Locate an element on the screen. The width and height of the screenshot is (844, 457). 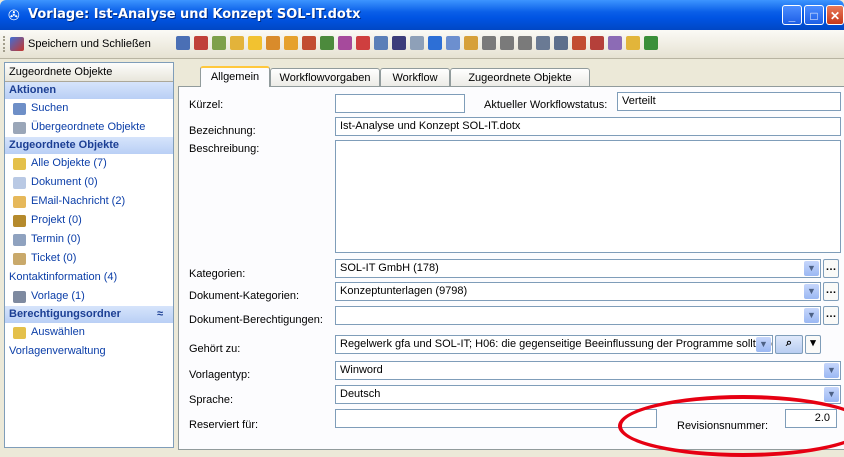
sidebar-item-select: Auswählen is located at coordinates (89, 332).